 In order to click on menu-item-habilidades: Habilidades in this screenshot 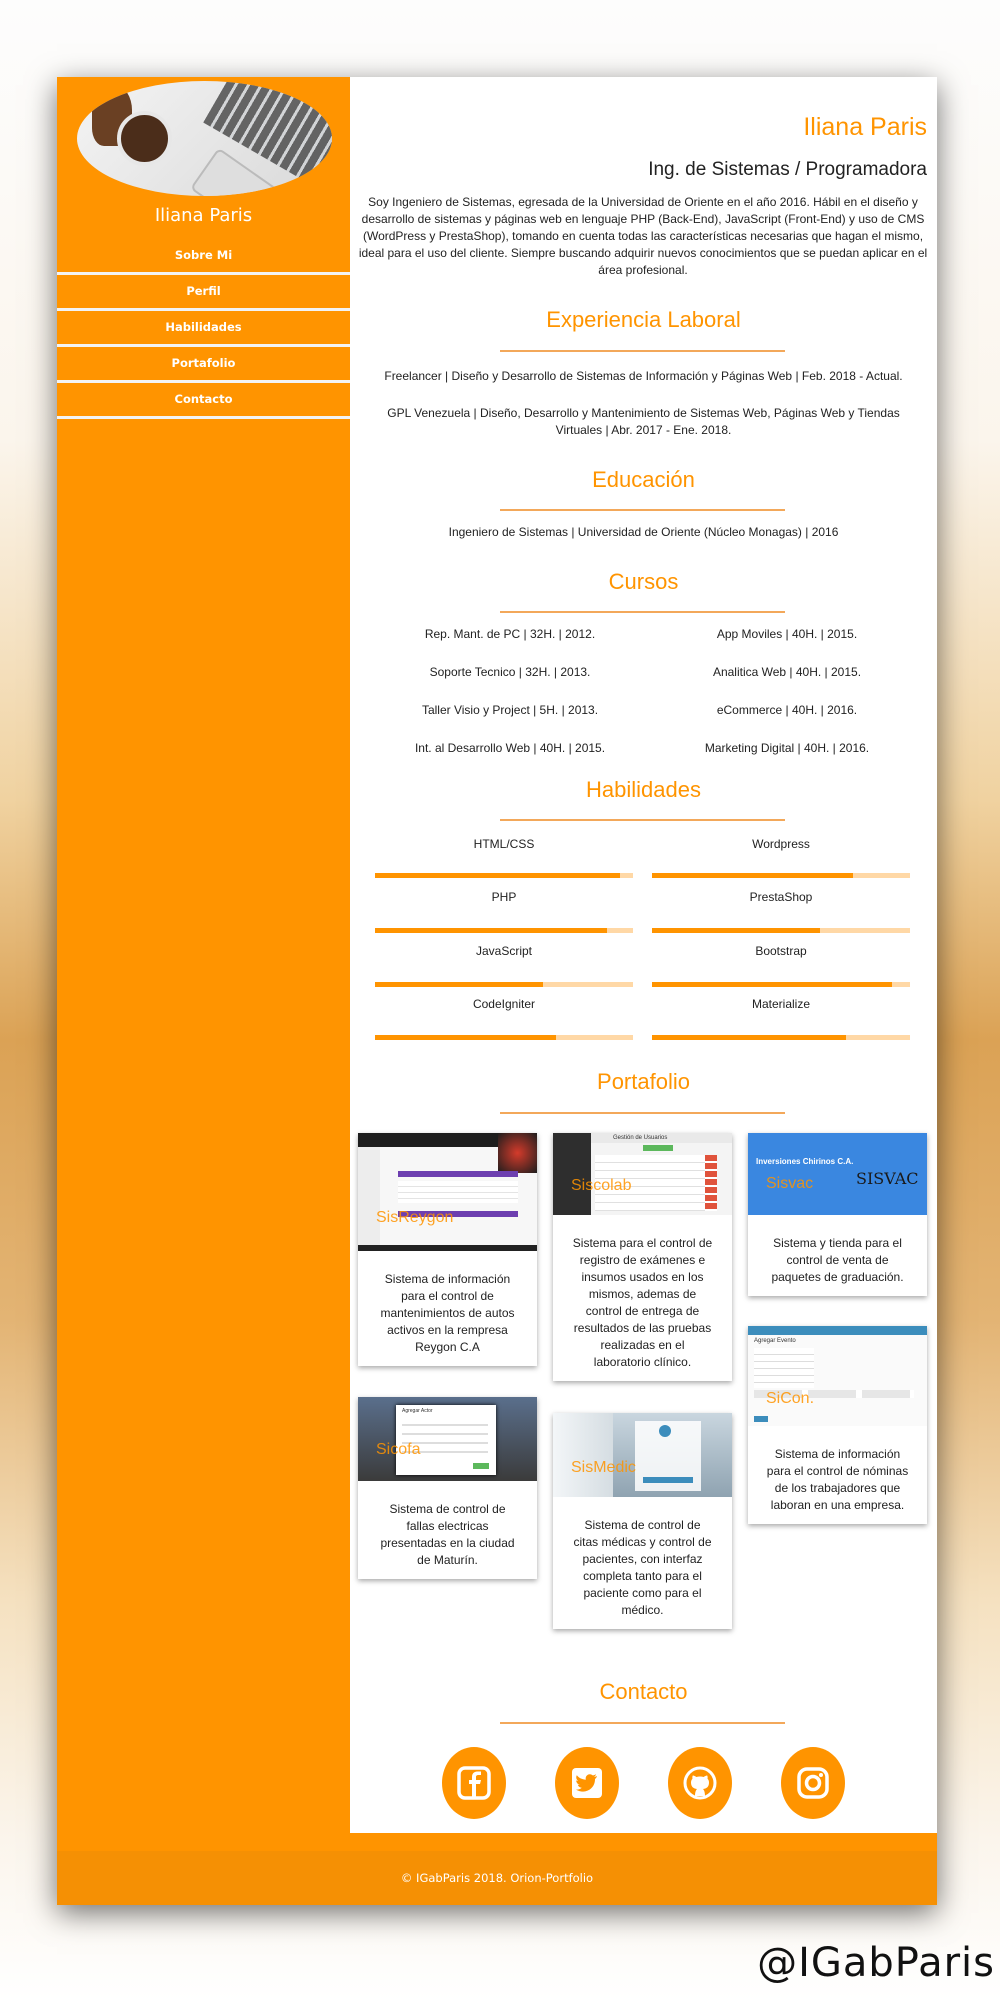, I will do `click(203, 329)`.